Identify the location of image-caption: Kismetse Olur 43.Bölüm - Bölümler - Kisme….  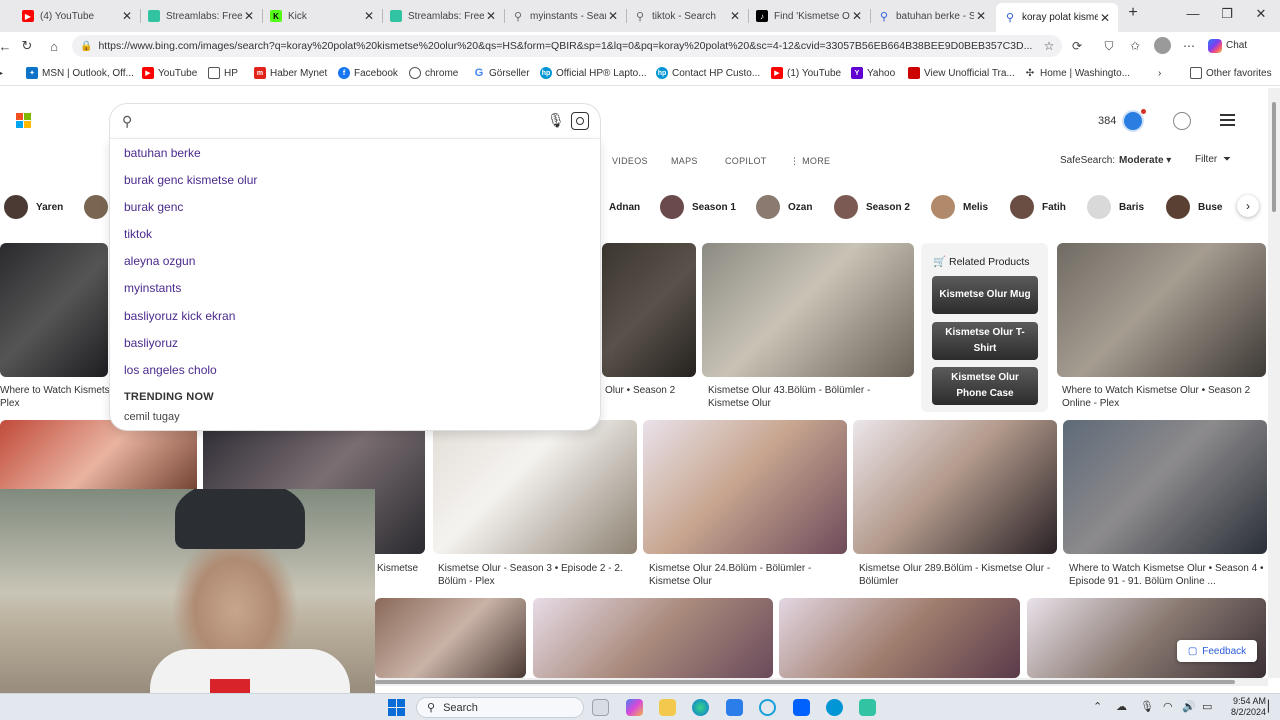
(789, 397).